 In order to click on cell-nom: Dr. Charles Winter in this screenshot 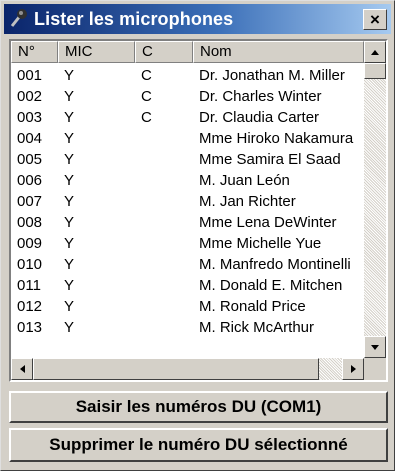, I will do `click(260, 96)`.